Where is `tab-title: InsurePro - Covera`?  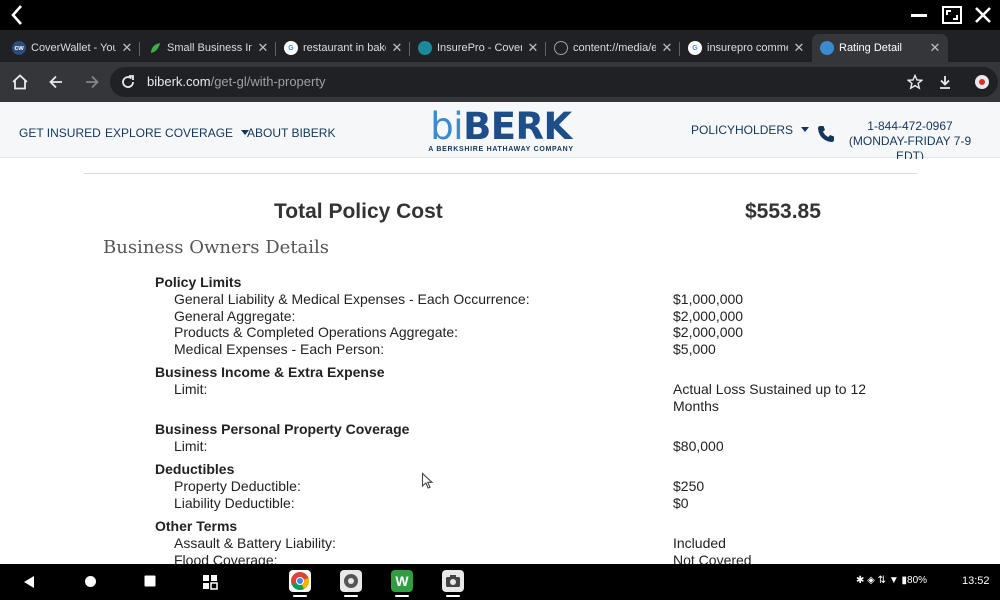 tab-title: InsurePro - Covera is located at coordinates (479, 48).